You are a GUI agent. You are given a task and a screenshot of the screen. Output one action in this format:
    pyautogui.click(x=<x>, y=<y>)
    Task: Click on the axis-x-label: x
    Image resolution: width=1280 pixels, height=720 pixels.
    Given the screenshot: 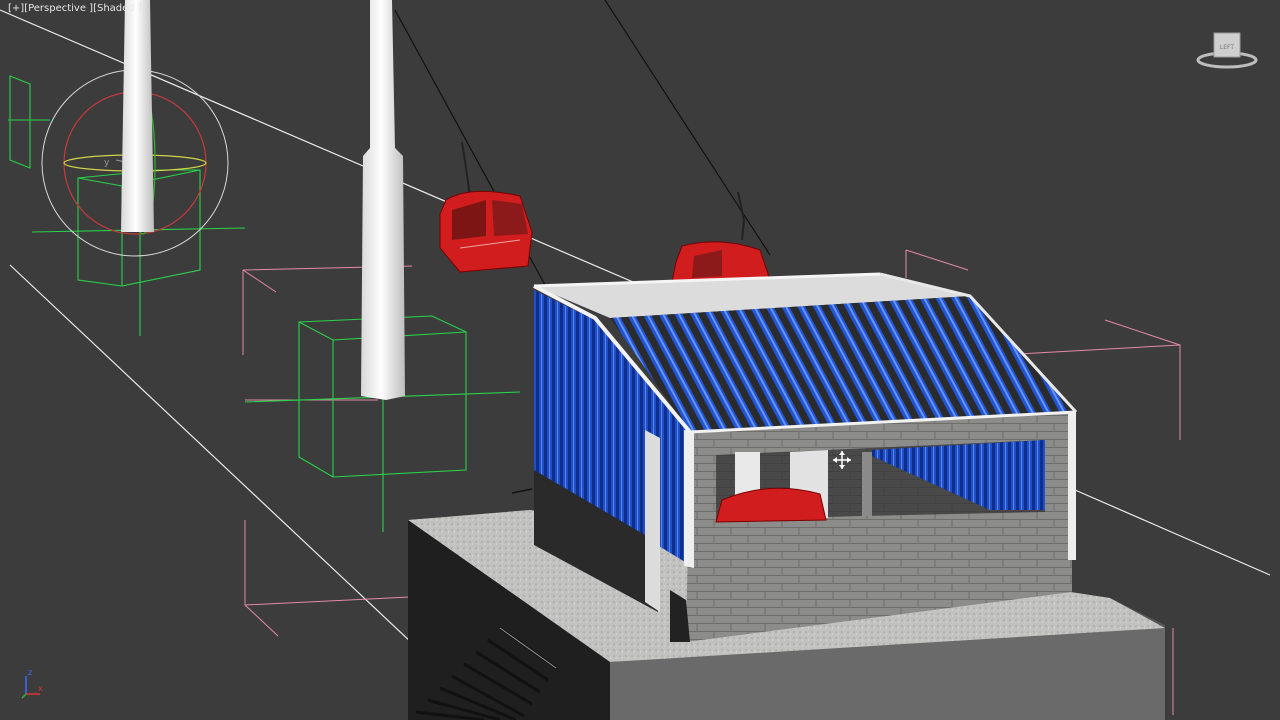 What is the action you would take?
    pyautogui.click(x=40, y=688)
    